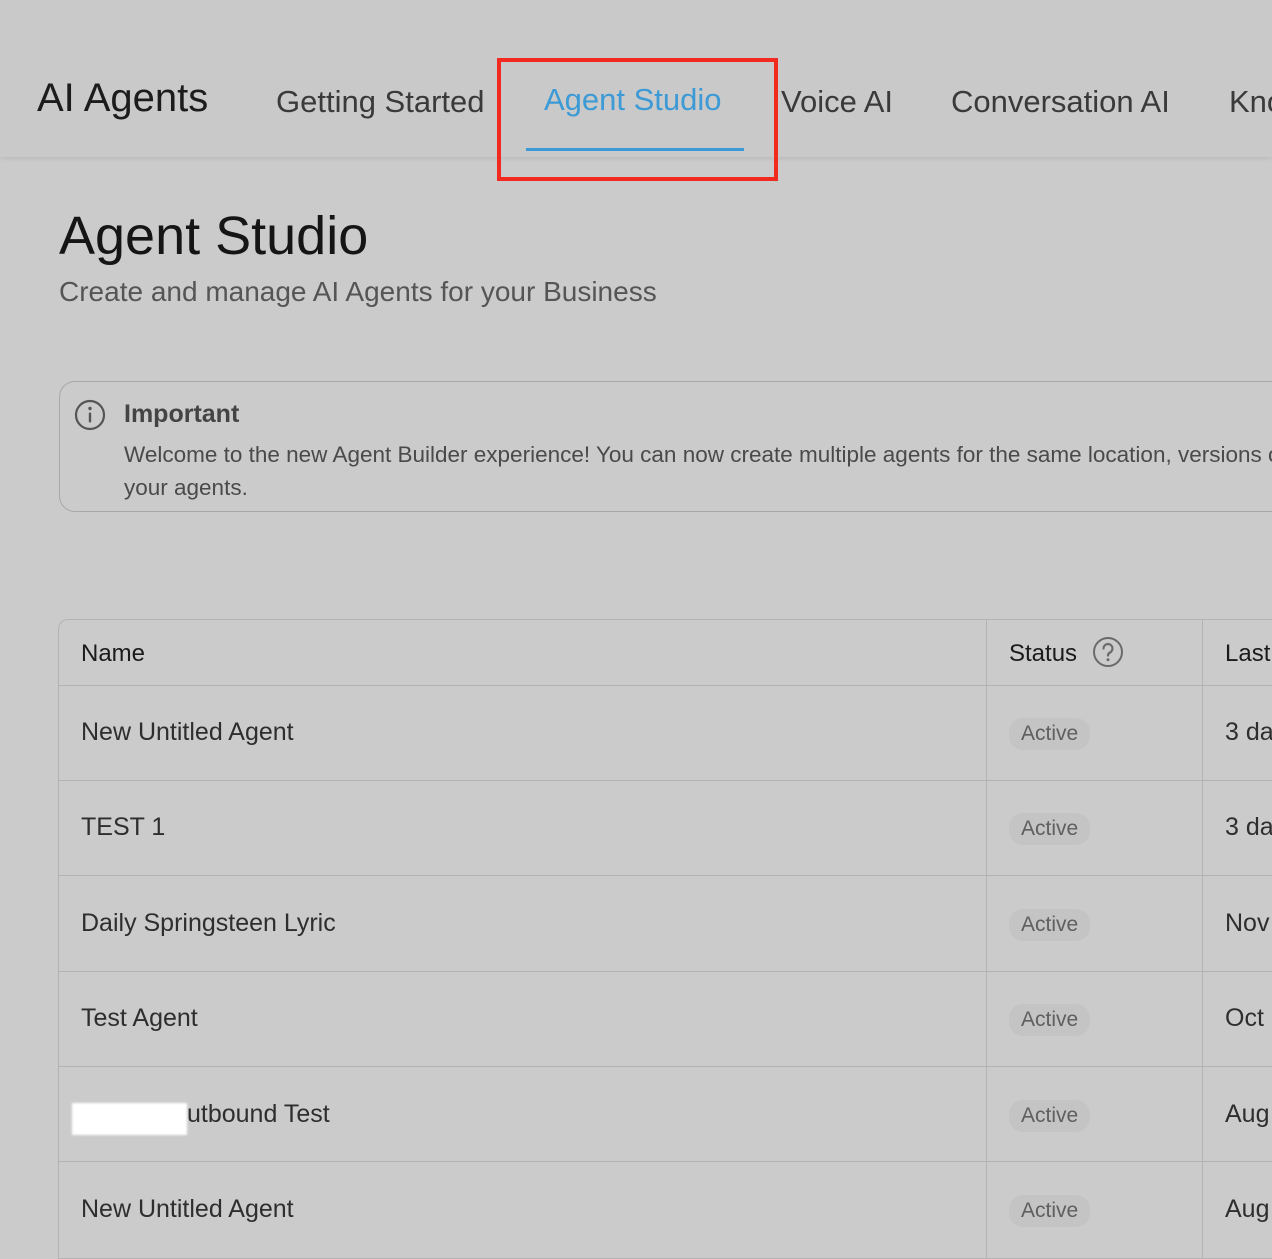  Describe the element at coordinates (182, 414) in the screenshot. I see `notice-title: Important` at that location.